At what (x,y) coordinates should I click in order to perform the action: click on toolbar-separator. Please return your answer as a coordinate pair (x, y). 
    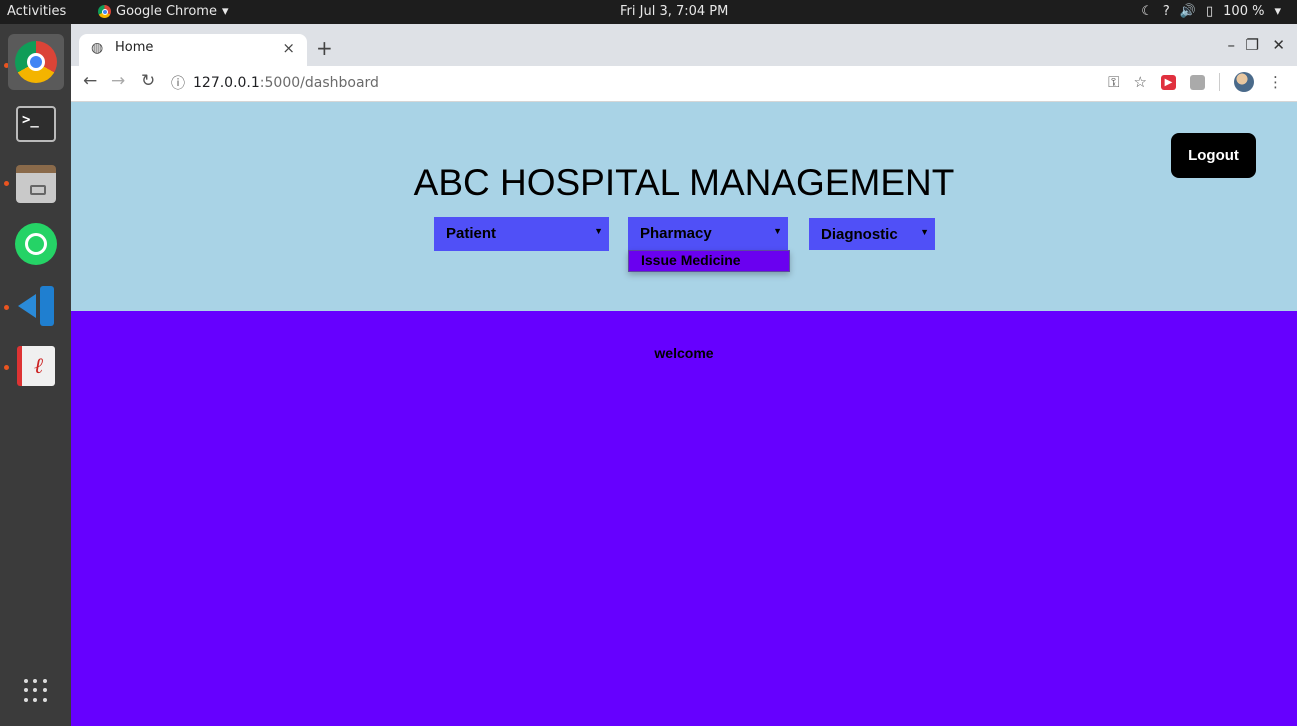
    Looking at the image, I should click on (1219, 82).